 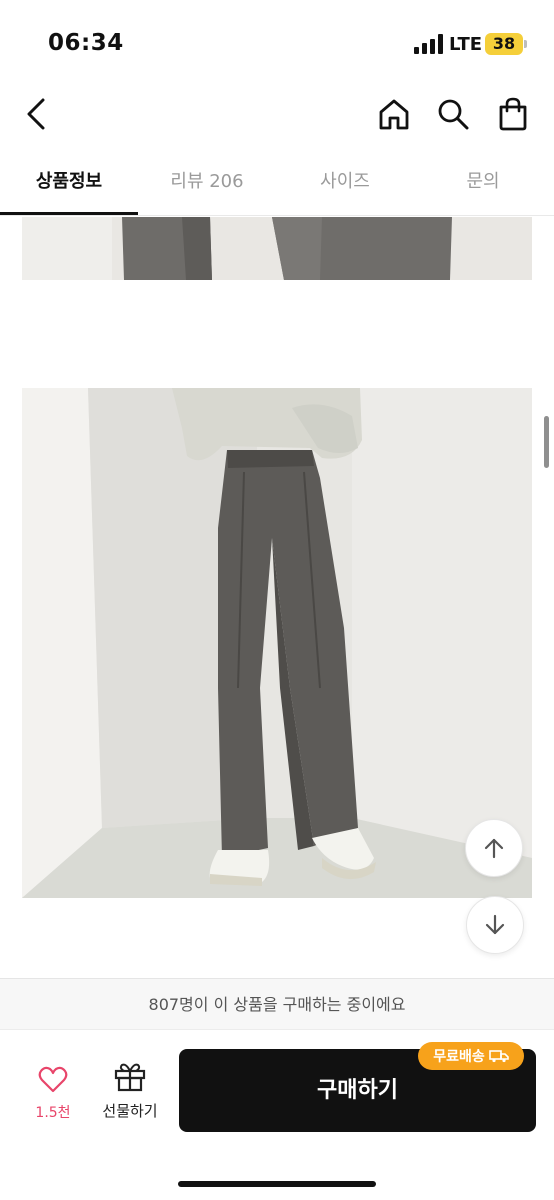 I want to click on arrow-down-icon, so click(x=495, y=924).